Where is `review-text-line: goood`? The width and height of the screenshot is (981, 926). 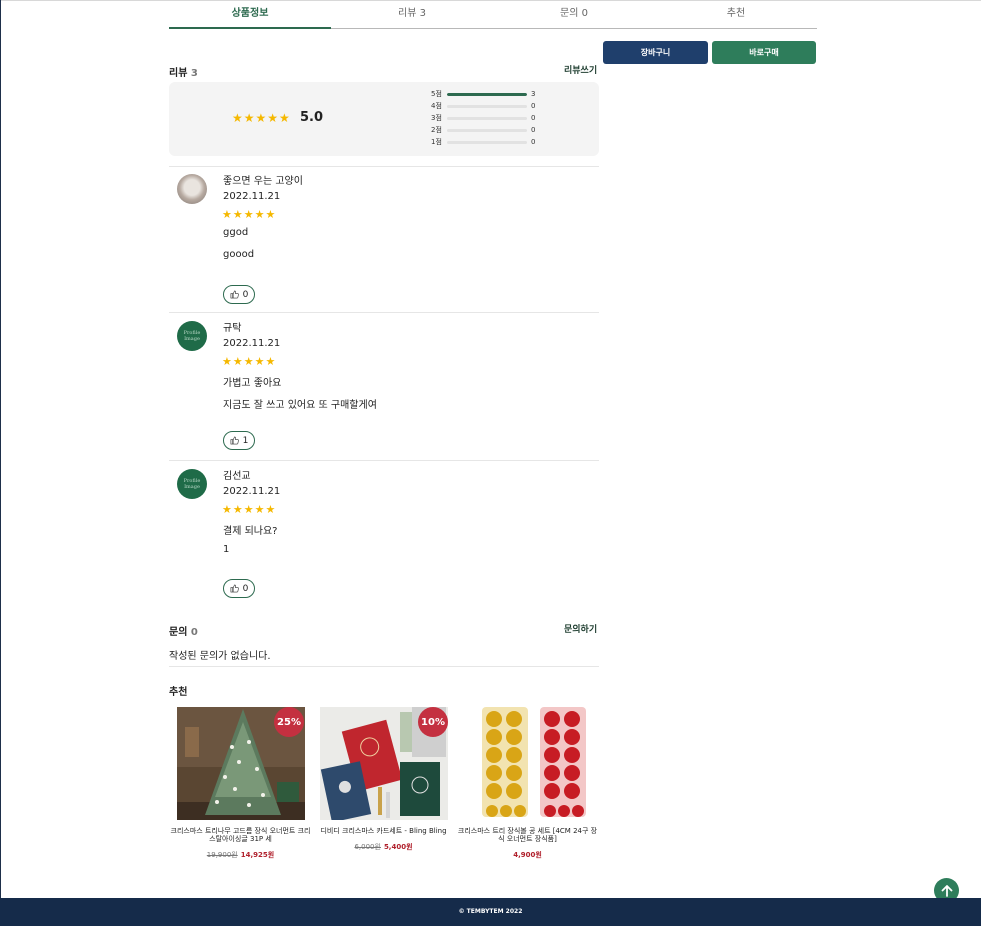
review-text-line: goood is located at coordinates (239, 254).